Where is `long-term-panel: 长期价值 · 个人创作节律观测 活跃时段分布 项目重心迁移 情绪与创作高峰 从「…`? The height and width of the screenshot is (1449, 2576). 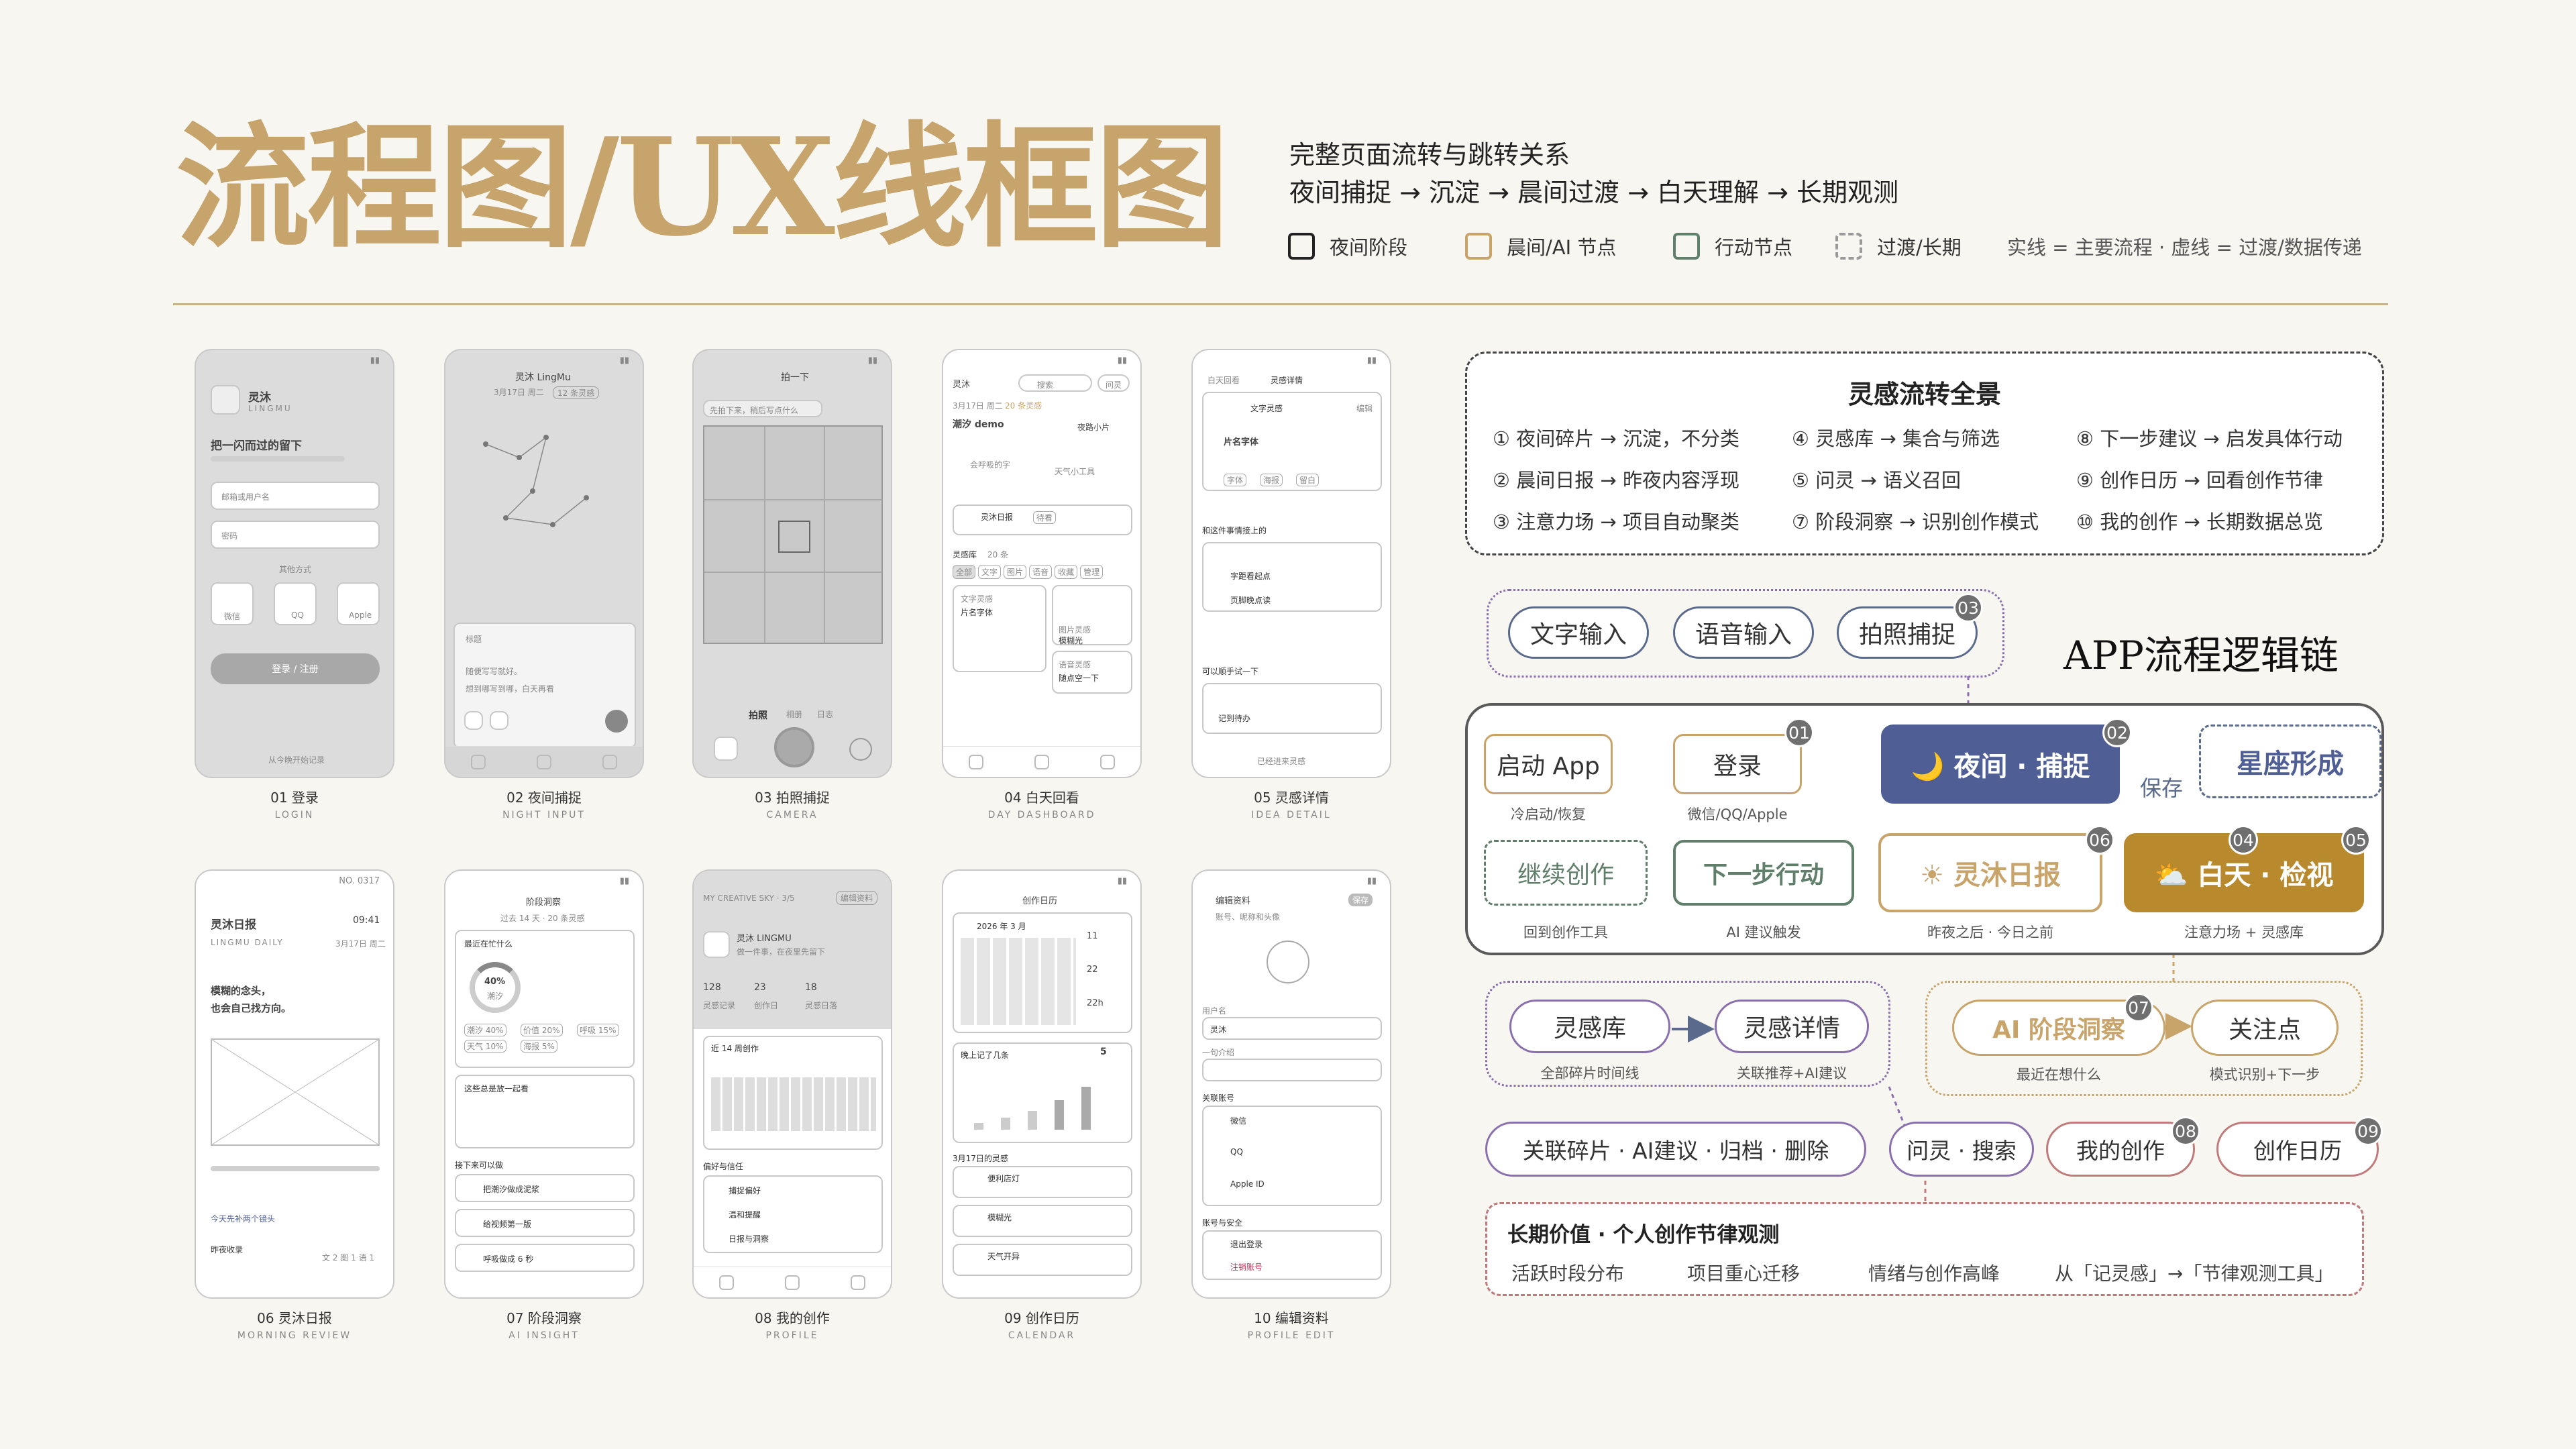 long-term-panel: 长期价值 · 个人创作节律观测 活跃时段分布 项目重心迁移 情绪与创作高峰 从「… is located at coordinates (1924, 1249).